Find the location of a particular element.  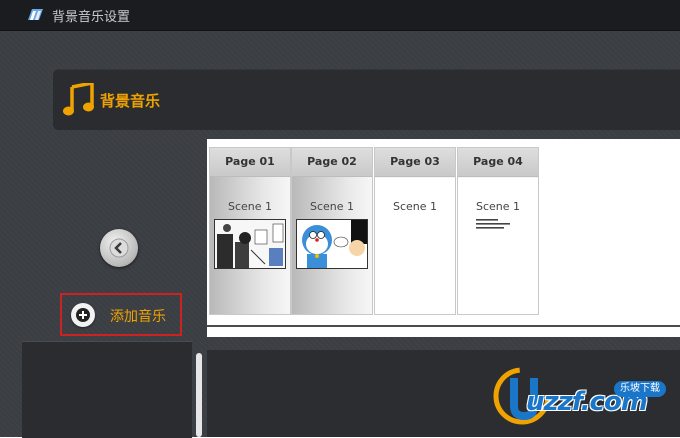

page-tab: Page 02 is located at coordinates (332, 162).